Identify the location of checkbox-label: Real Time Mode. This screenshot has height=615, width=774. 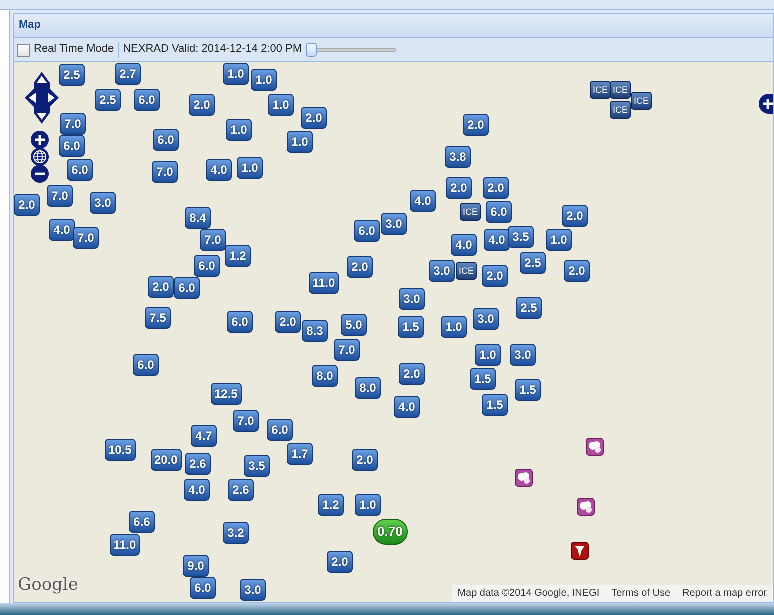
(74, 49).